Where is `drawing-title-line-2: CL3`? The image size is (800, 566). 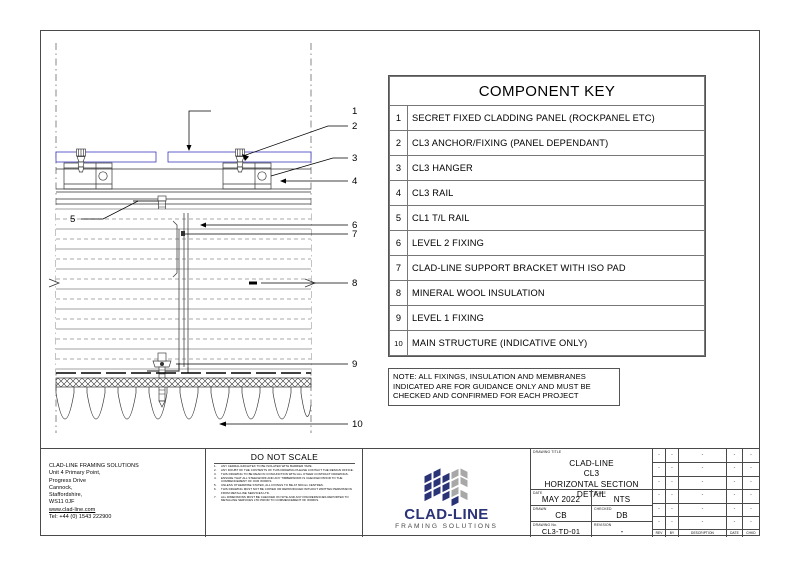
drawing-title-line-2: CL3 is located at coordinates (591, 474).